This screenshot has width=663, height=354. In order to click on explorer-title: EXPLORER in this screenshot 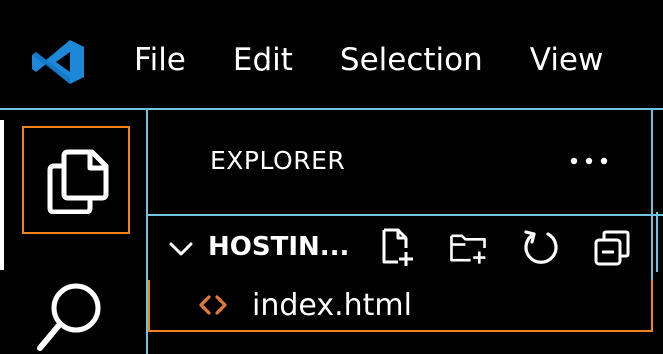, I will do `click(278, 160)`.